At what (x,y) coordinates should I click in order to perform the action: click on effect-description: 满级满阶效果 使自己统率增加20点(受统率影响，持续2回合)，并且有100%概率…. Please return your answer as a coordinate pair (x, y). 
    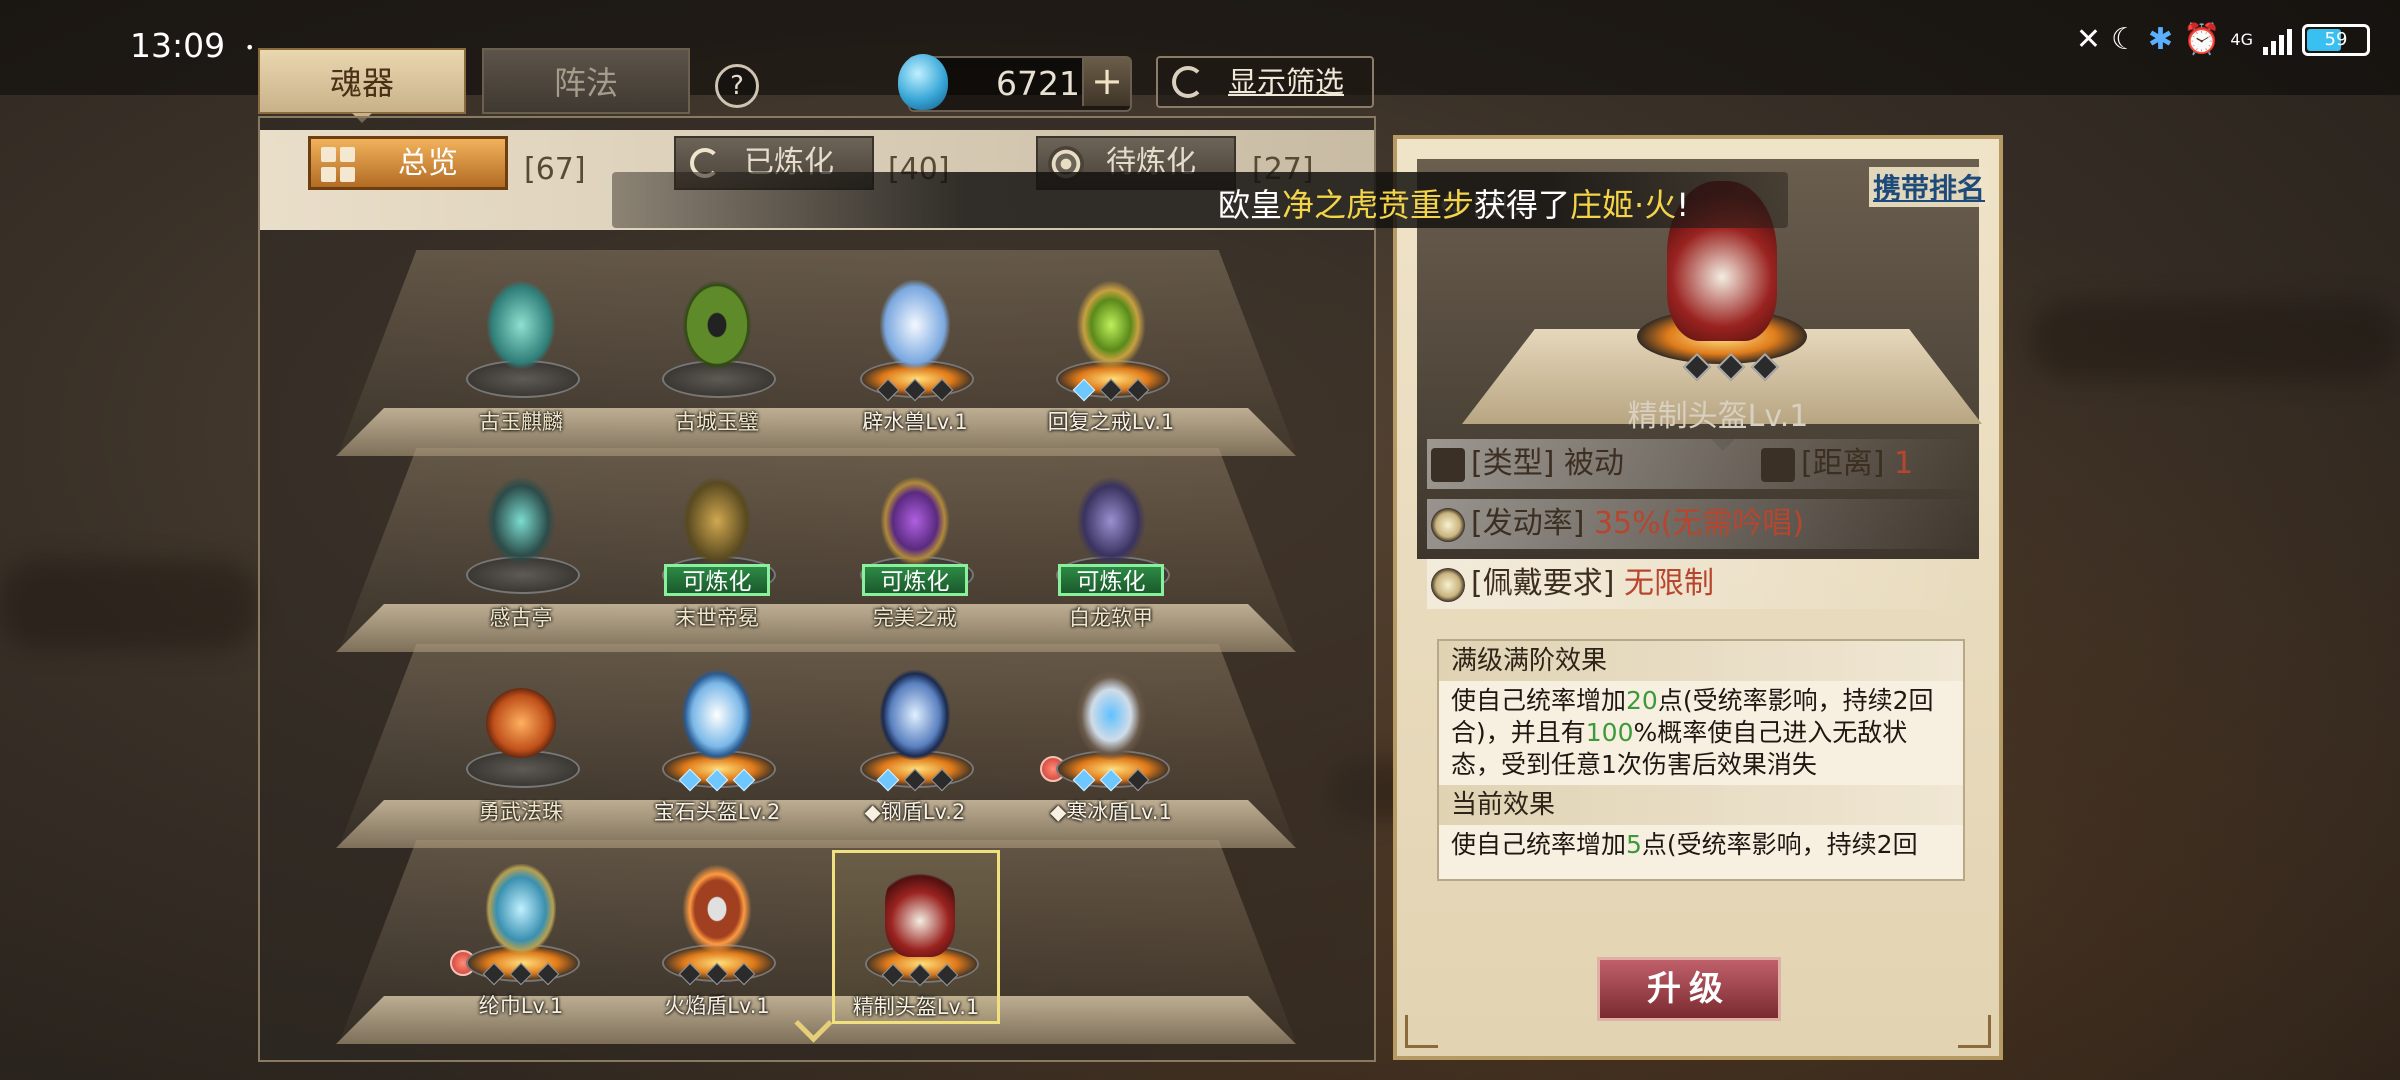
    Looking at the image, I should click on (1701, 760).